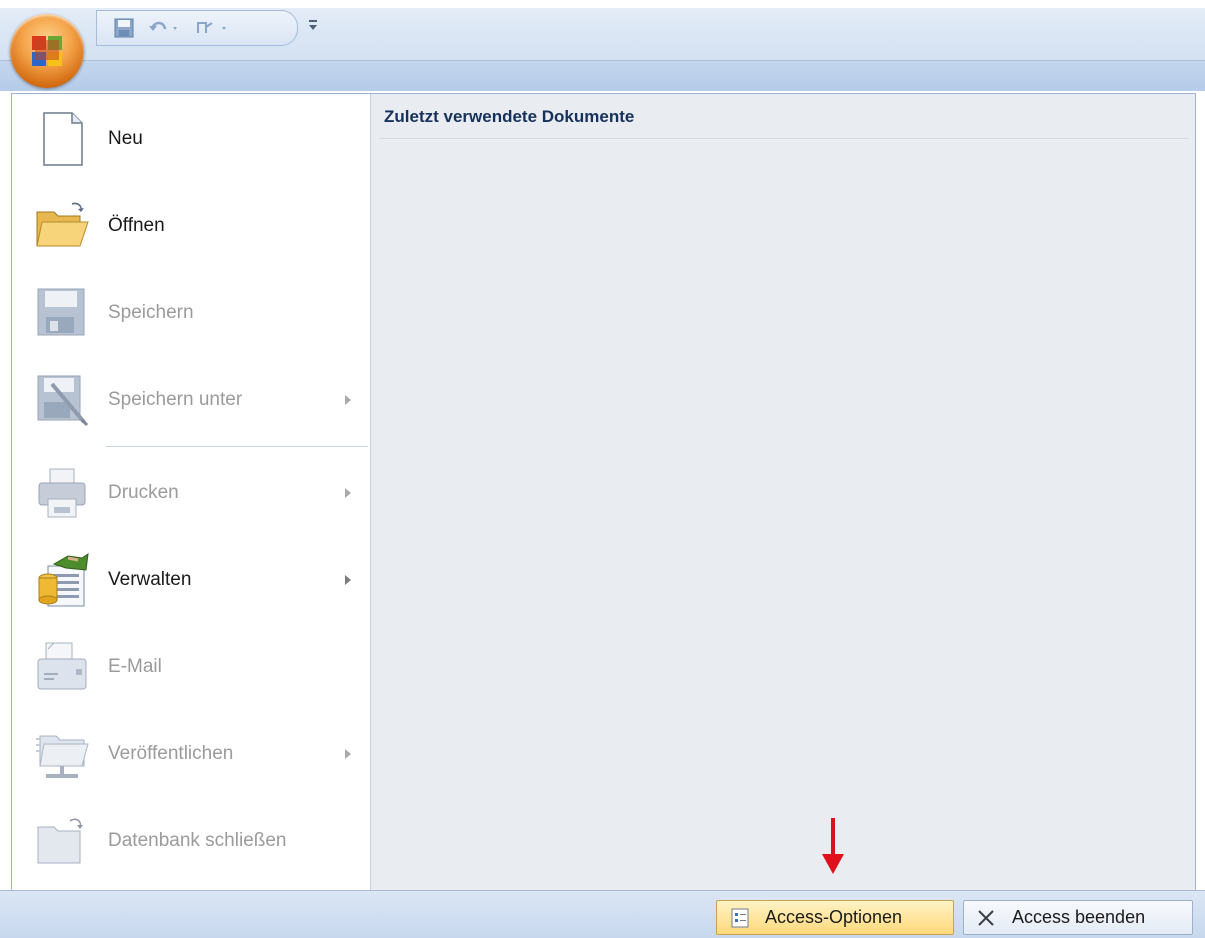 The height and width of the screenshot is (938, 1205). Describe the element at coordinates (171, 753) in the screenshot. I see `menu-item-label: Veröffentlichen` at that location.